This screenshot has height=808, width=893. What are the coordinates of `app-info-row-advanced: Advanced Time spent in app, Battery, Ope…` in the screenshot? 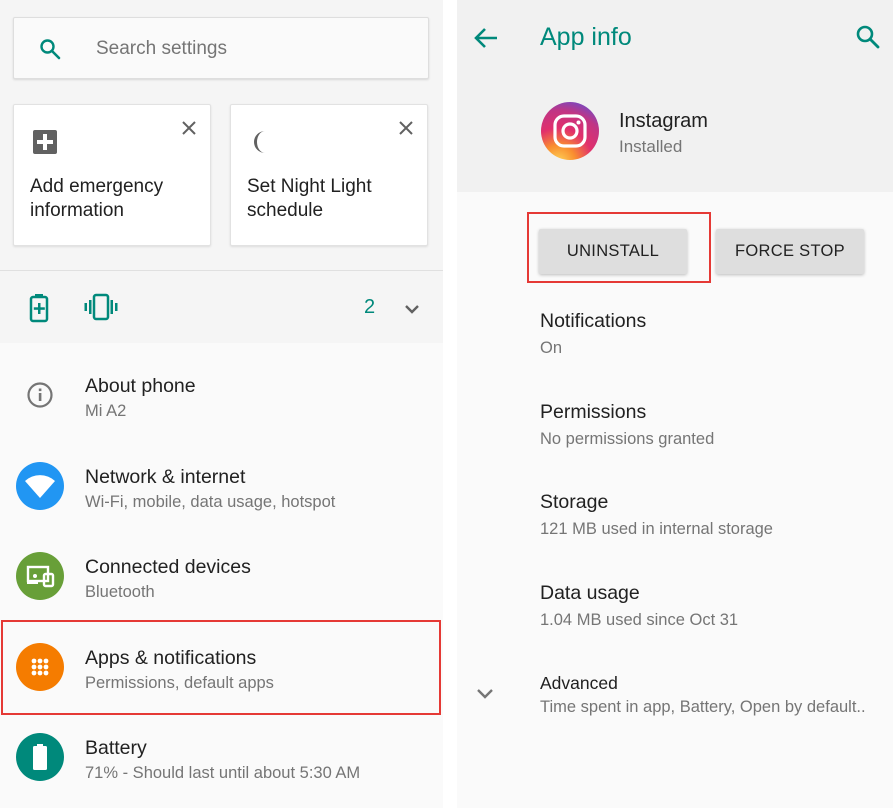 It's located at (712, 695).